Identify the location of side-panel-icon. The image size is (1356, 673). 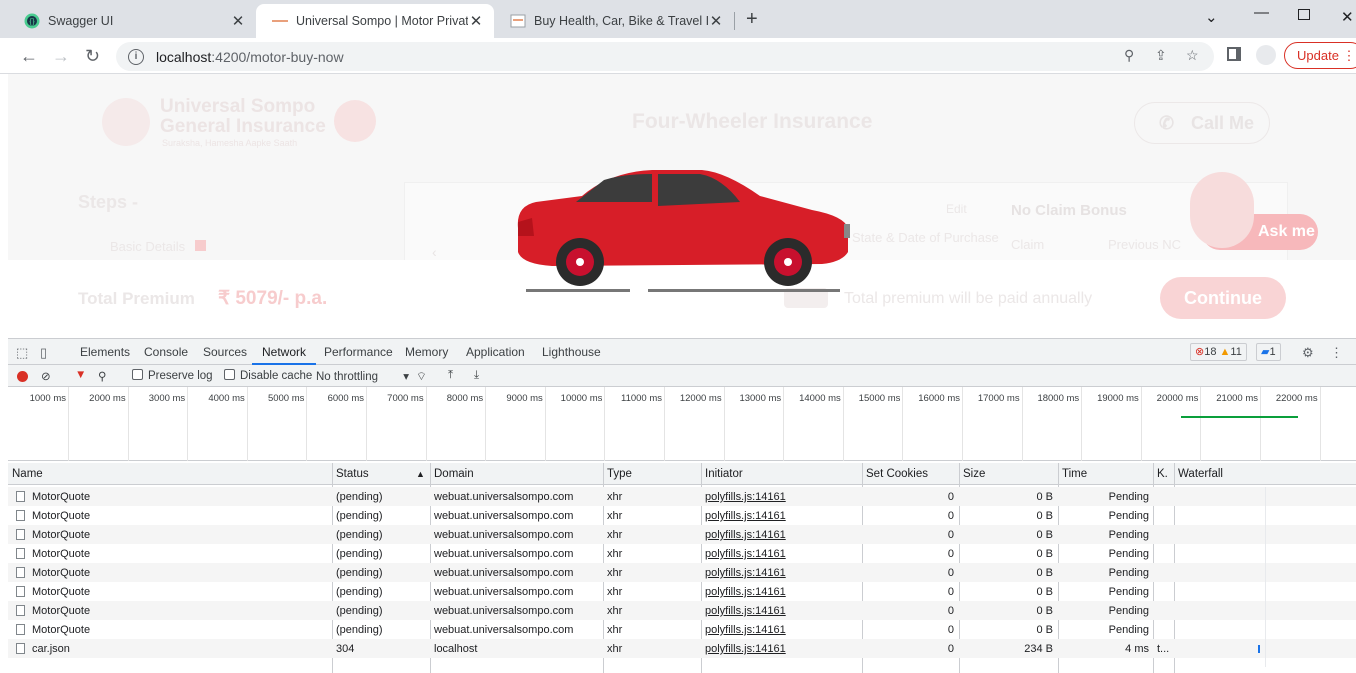
(1234, 54).